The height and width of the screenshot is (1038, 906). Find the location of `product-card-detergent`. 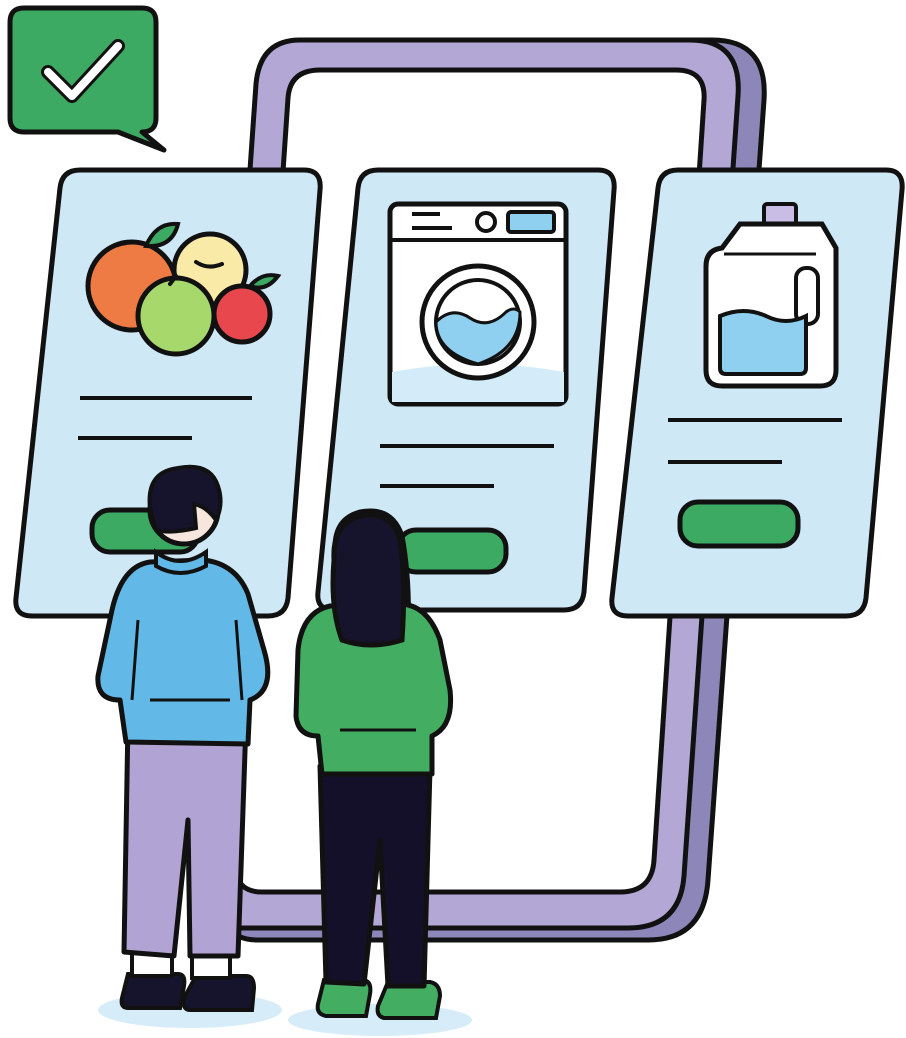

product-card-detergent is located at coordinates (757, 393).